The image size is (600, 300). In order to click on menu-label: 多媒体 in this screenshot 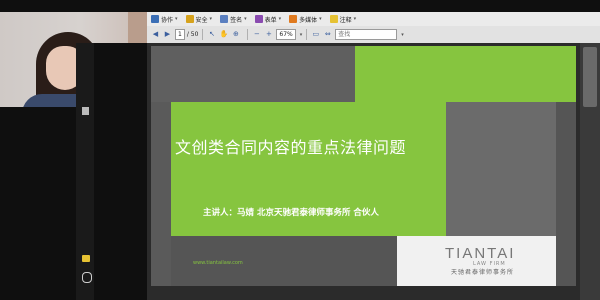, I will do `click(308, 20)`.